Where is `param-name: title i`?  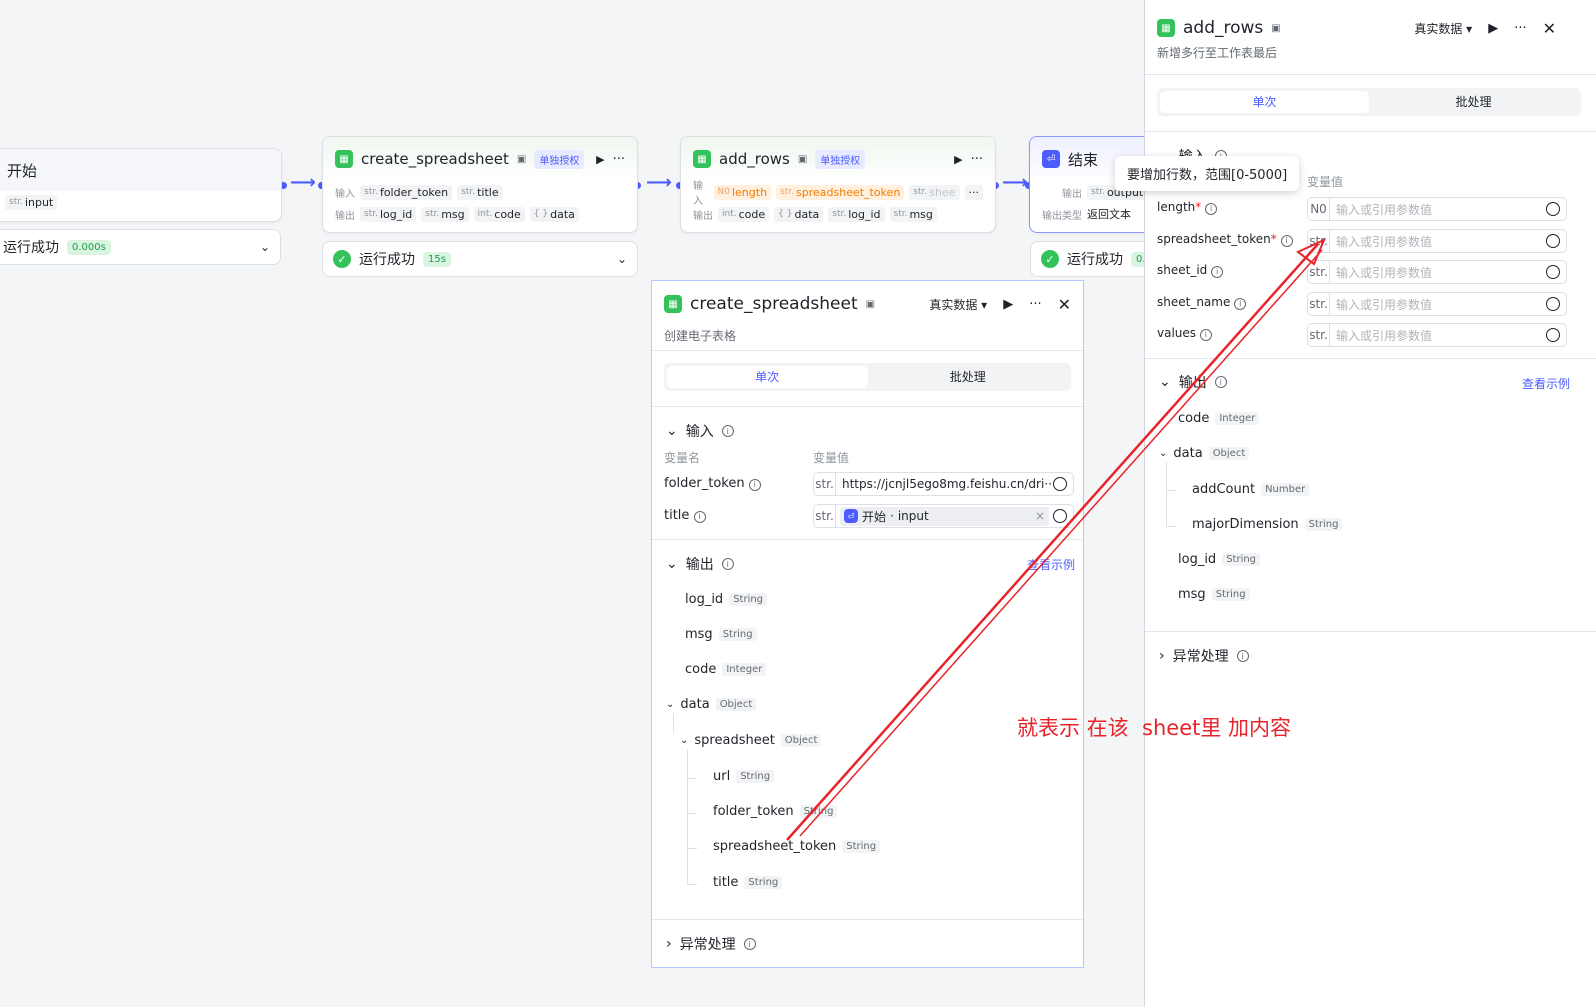 param-name: title i is located at coordinates (685, 515).